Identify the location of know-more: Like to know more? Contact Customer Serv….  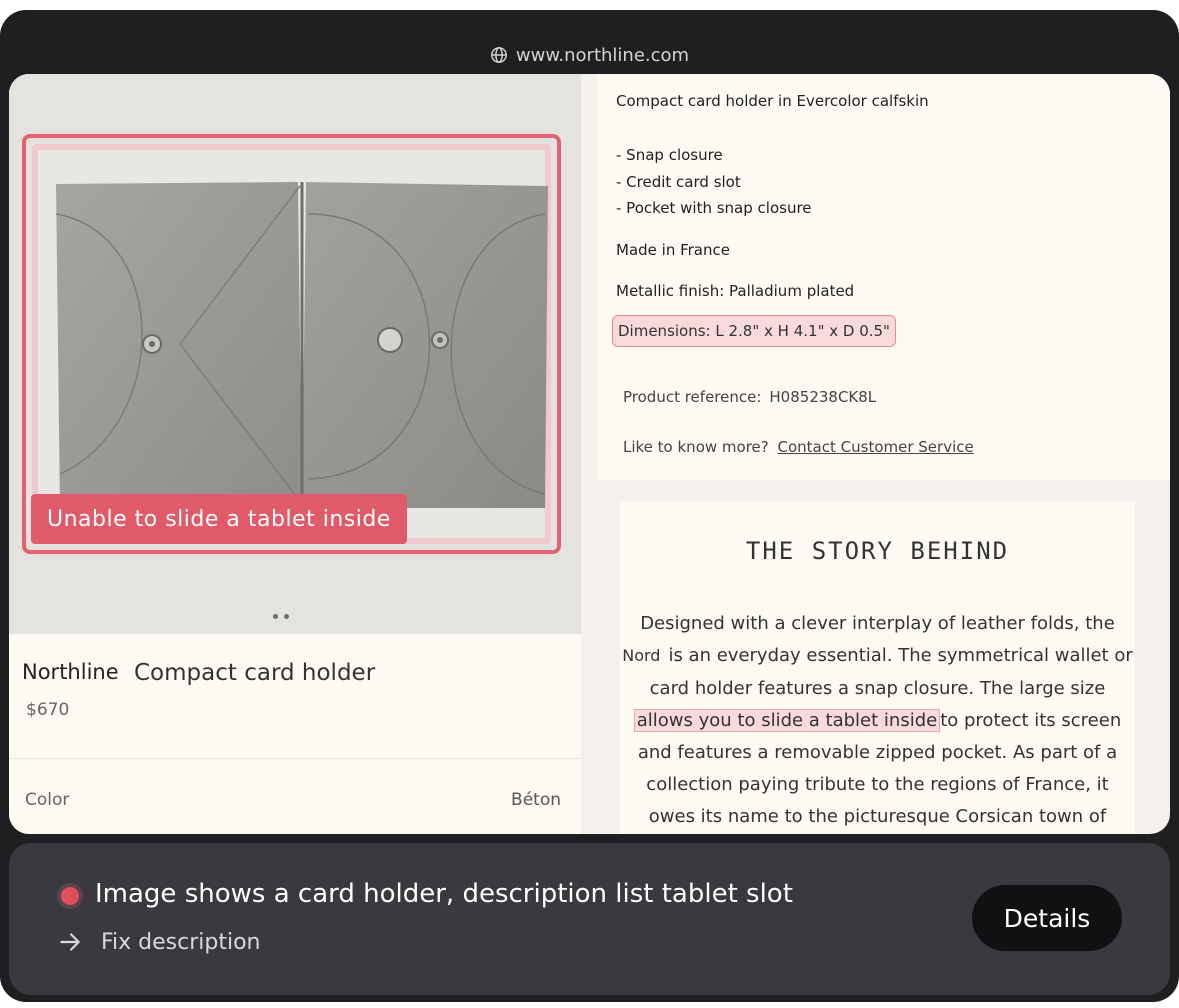
(798, 447).